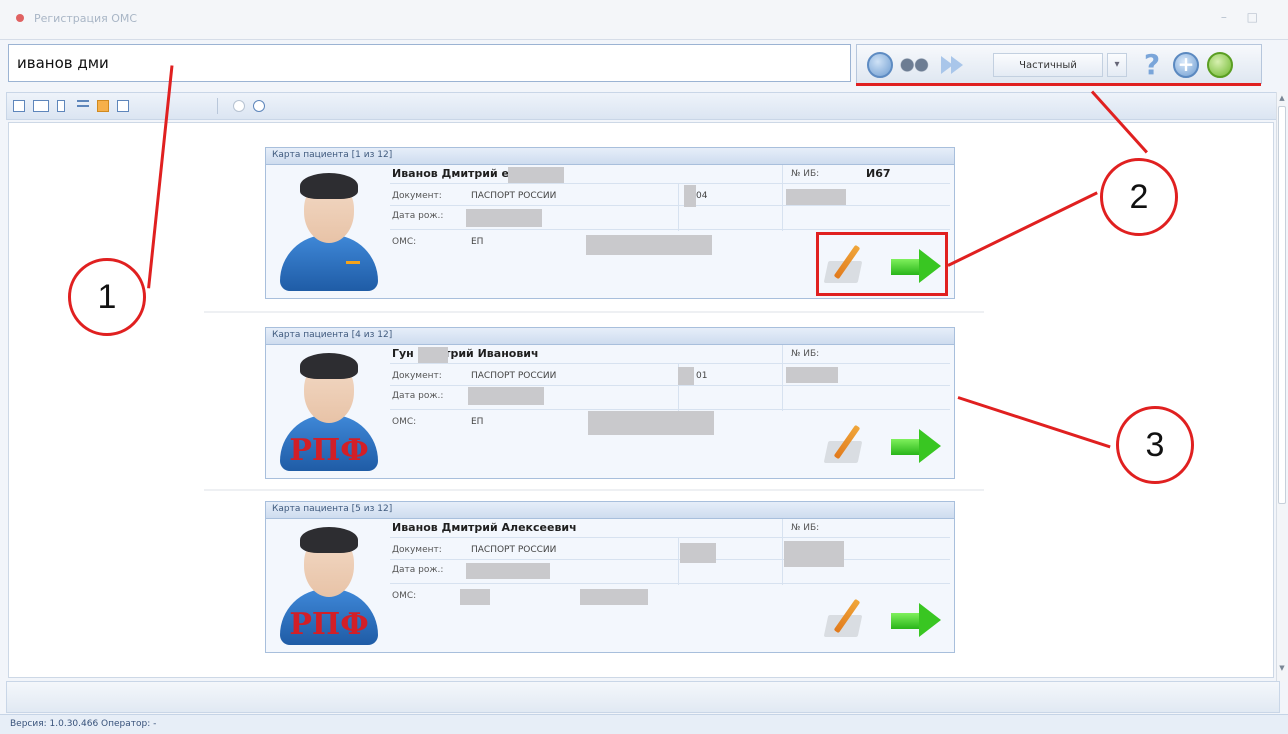 The image size is (1288, 734). What do you see at coordinates (1058, 84) in the screenshot?
I see `annotation-underline` at bounding box center [1058, 84].